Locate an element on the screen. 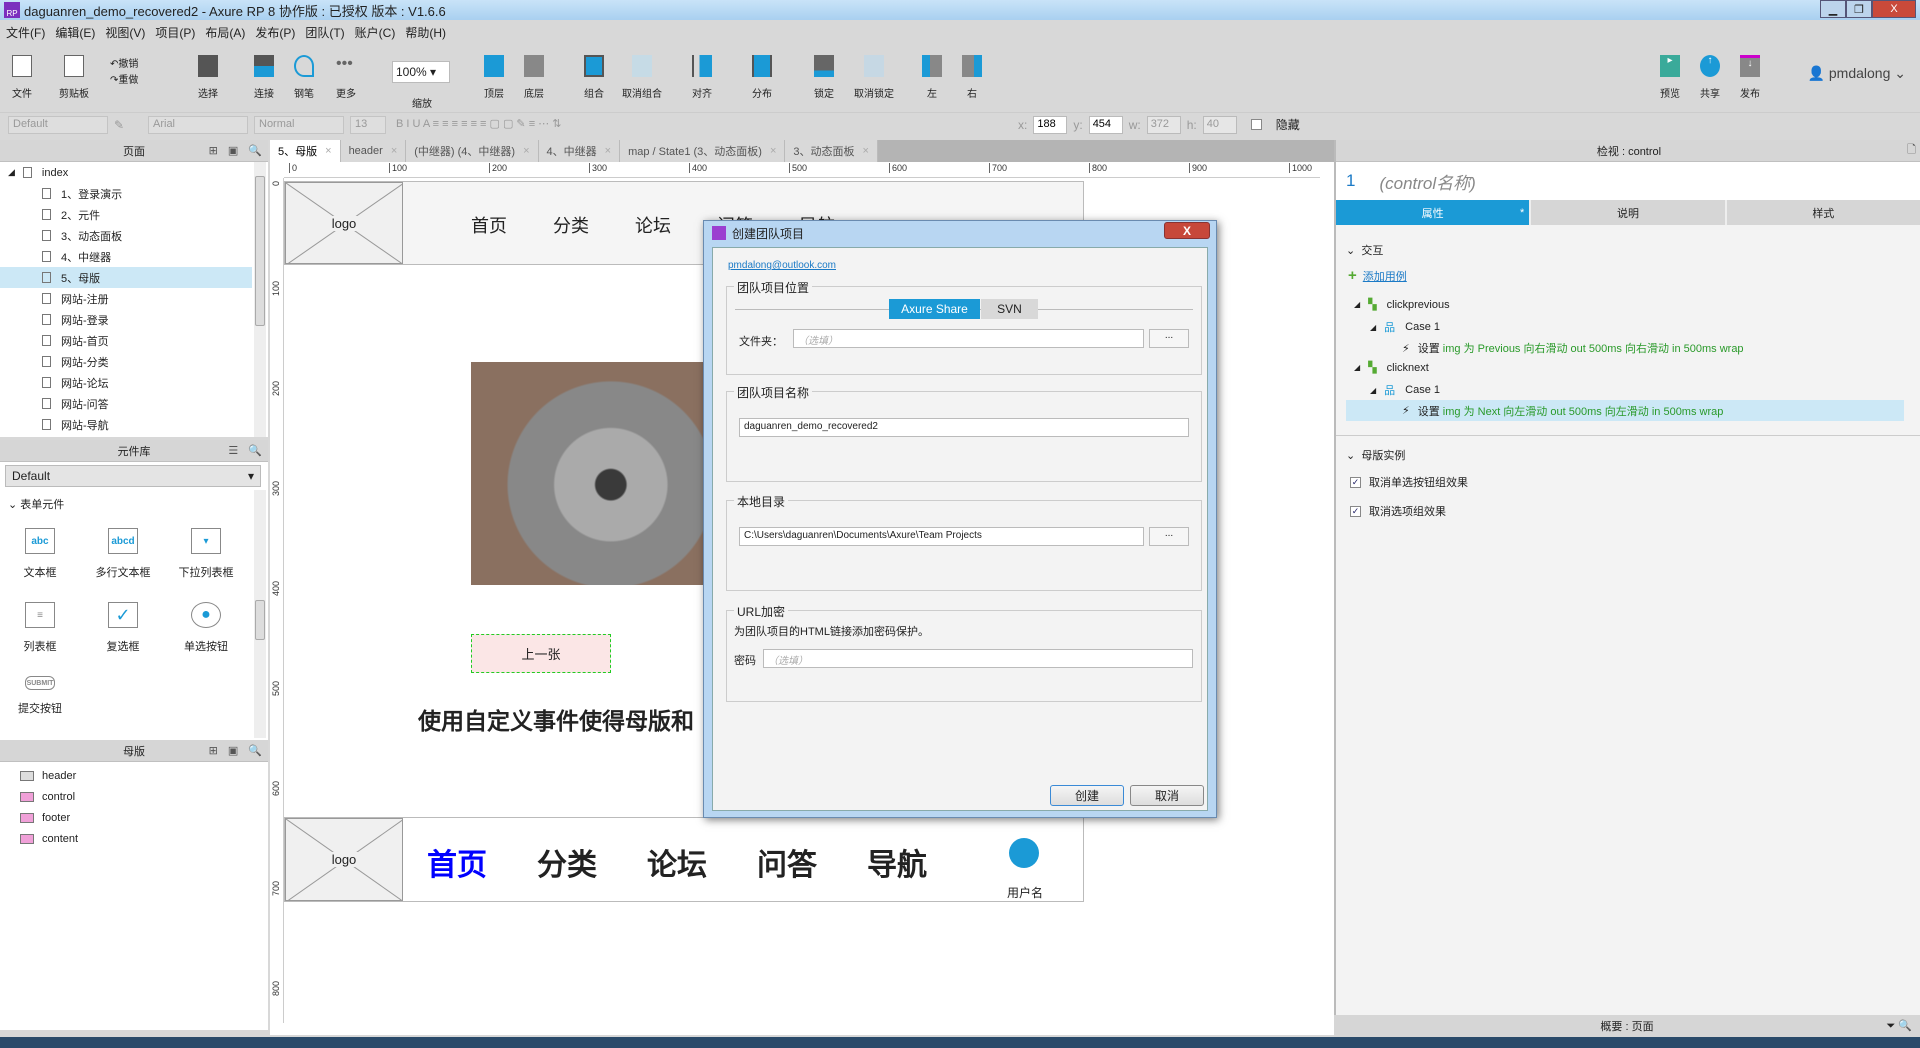 The height and width of the screenshot is (1048, 1920). option-row: ✓ 取消单选按钮组效果 is located at coordinates (1409, 482).